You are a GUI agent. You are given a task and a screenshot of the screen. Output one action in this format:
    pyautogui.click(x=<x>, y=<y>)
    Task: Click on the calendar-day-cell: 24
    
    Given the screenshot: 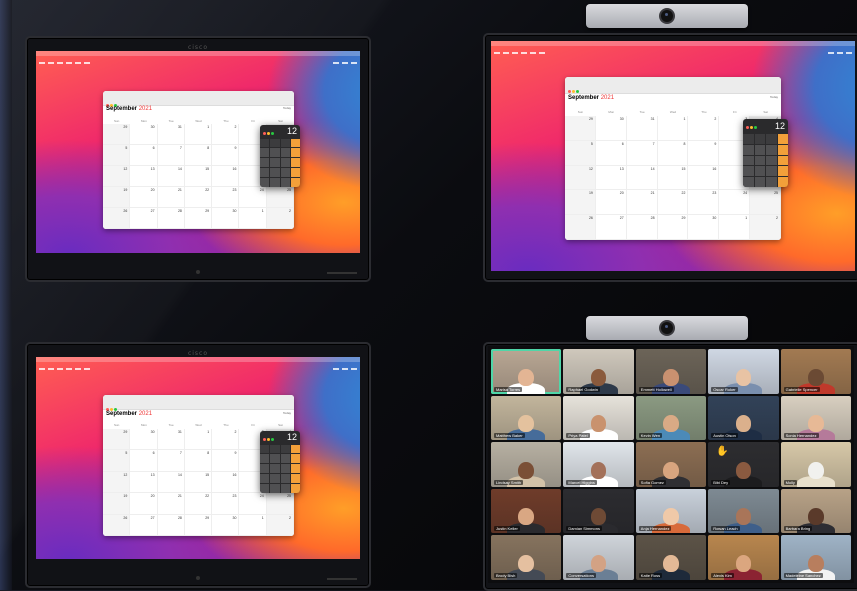 What is the action you would take?
    pyautogui.click(x=253, y=198)
    